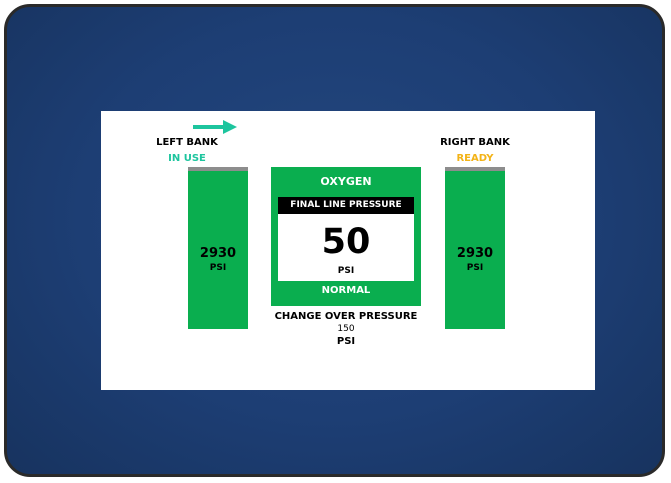 The image size is (671, 483). I want to click on right-bank-pressure: 2930, so click(475, 253).